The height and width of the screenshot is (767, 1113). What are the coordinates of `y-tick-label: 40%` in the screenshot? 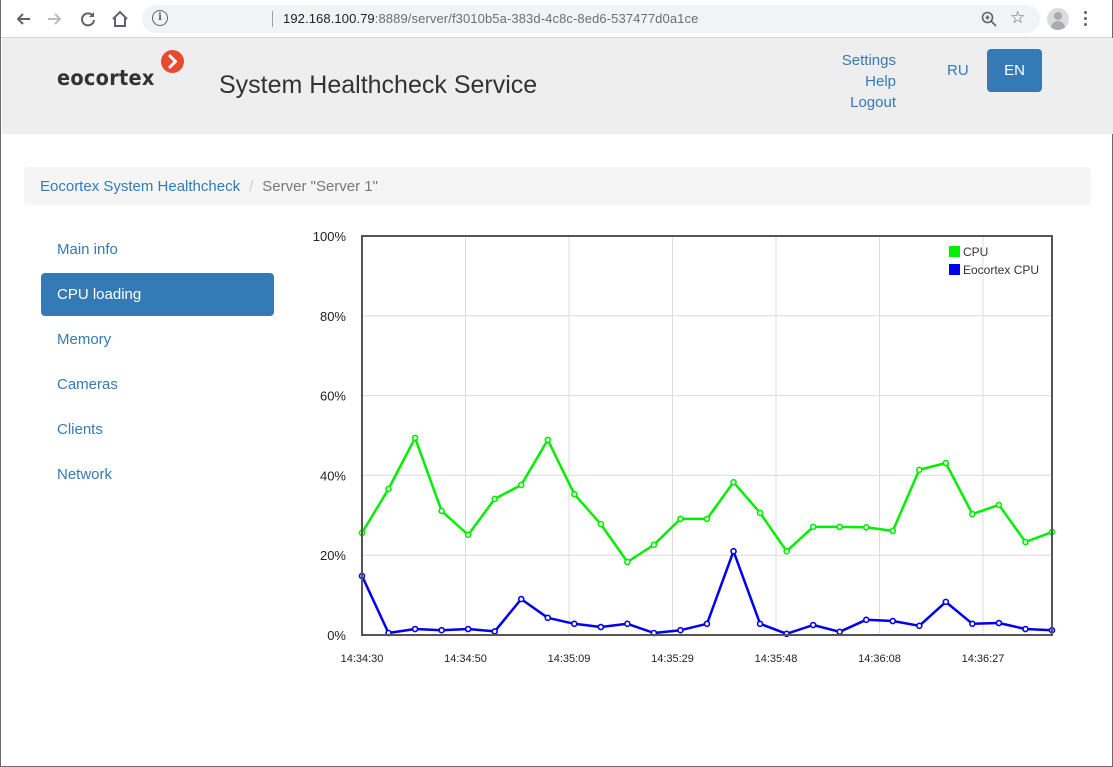 It's located at (333, 475).